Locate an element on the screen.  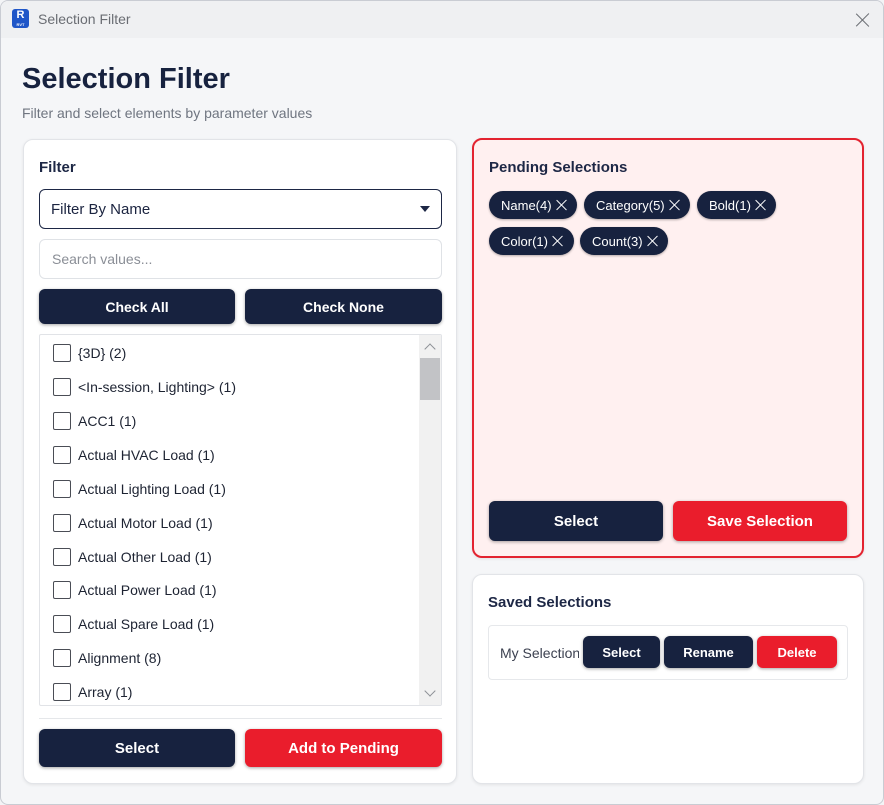
list-item: <In-session, Lighting> (1) is located at coordinates (144, 387).